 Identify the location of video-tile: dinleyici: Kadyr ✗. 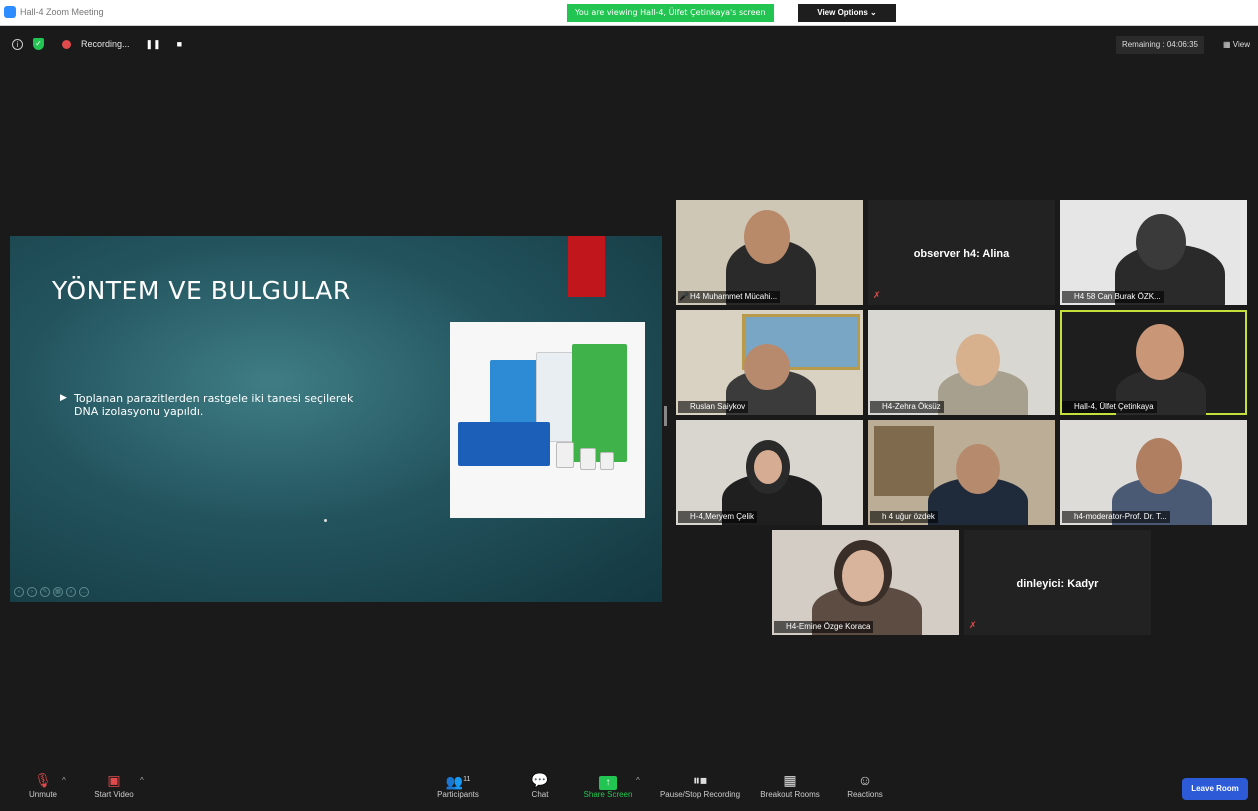
(1057, 582).